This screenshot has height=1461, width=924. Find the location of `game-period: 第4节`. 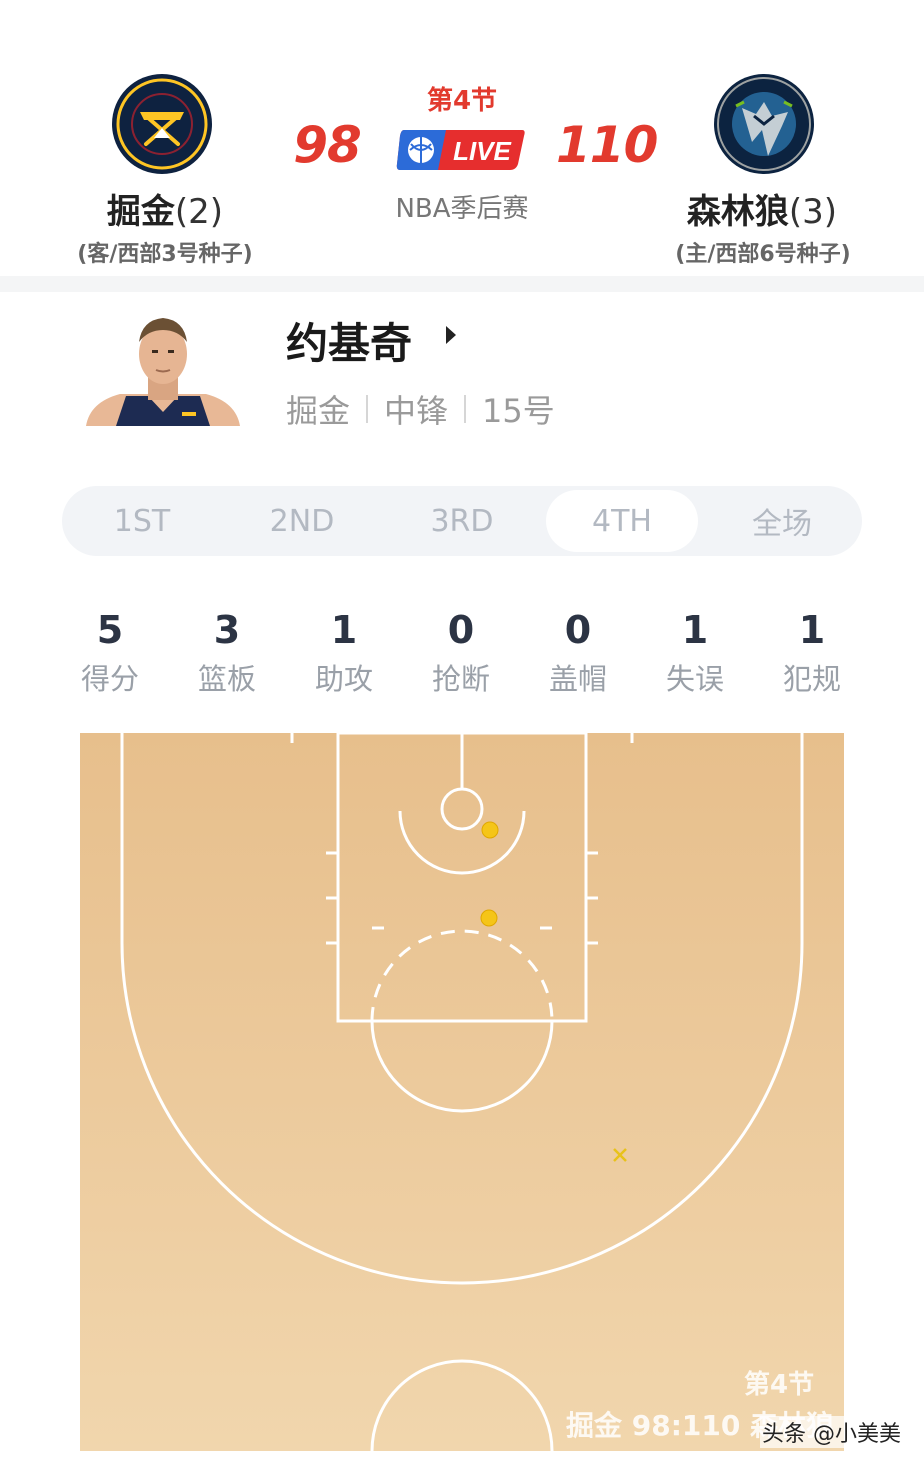

game-period: 第4节 is located at coordinates (462, 101).